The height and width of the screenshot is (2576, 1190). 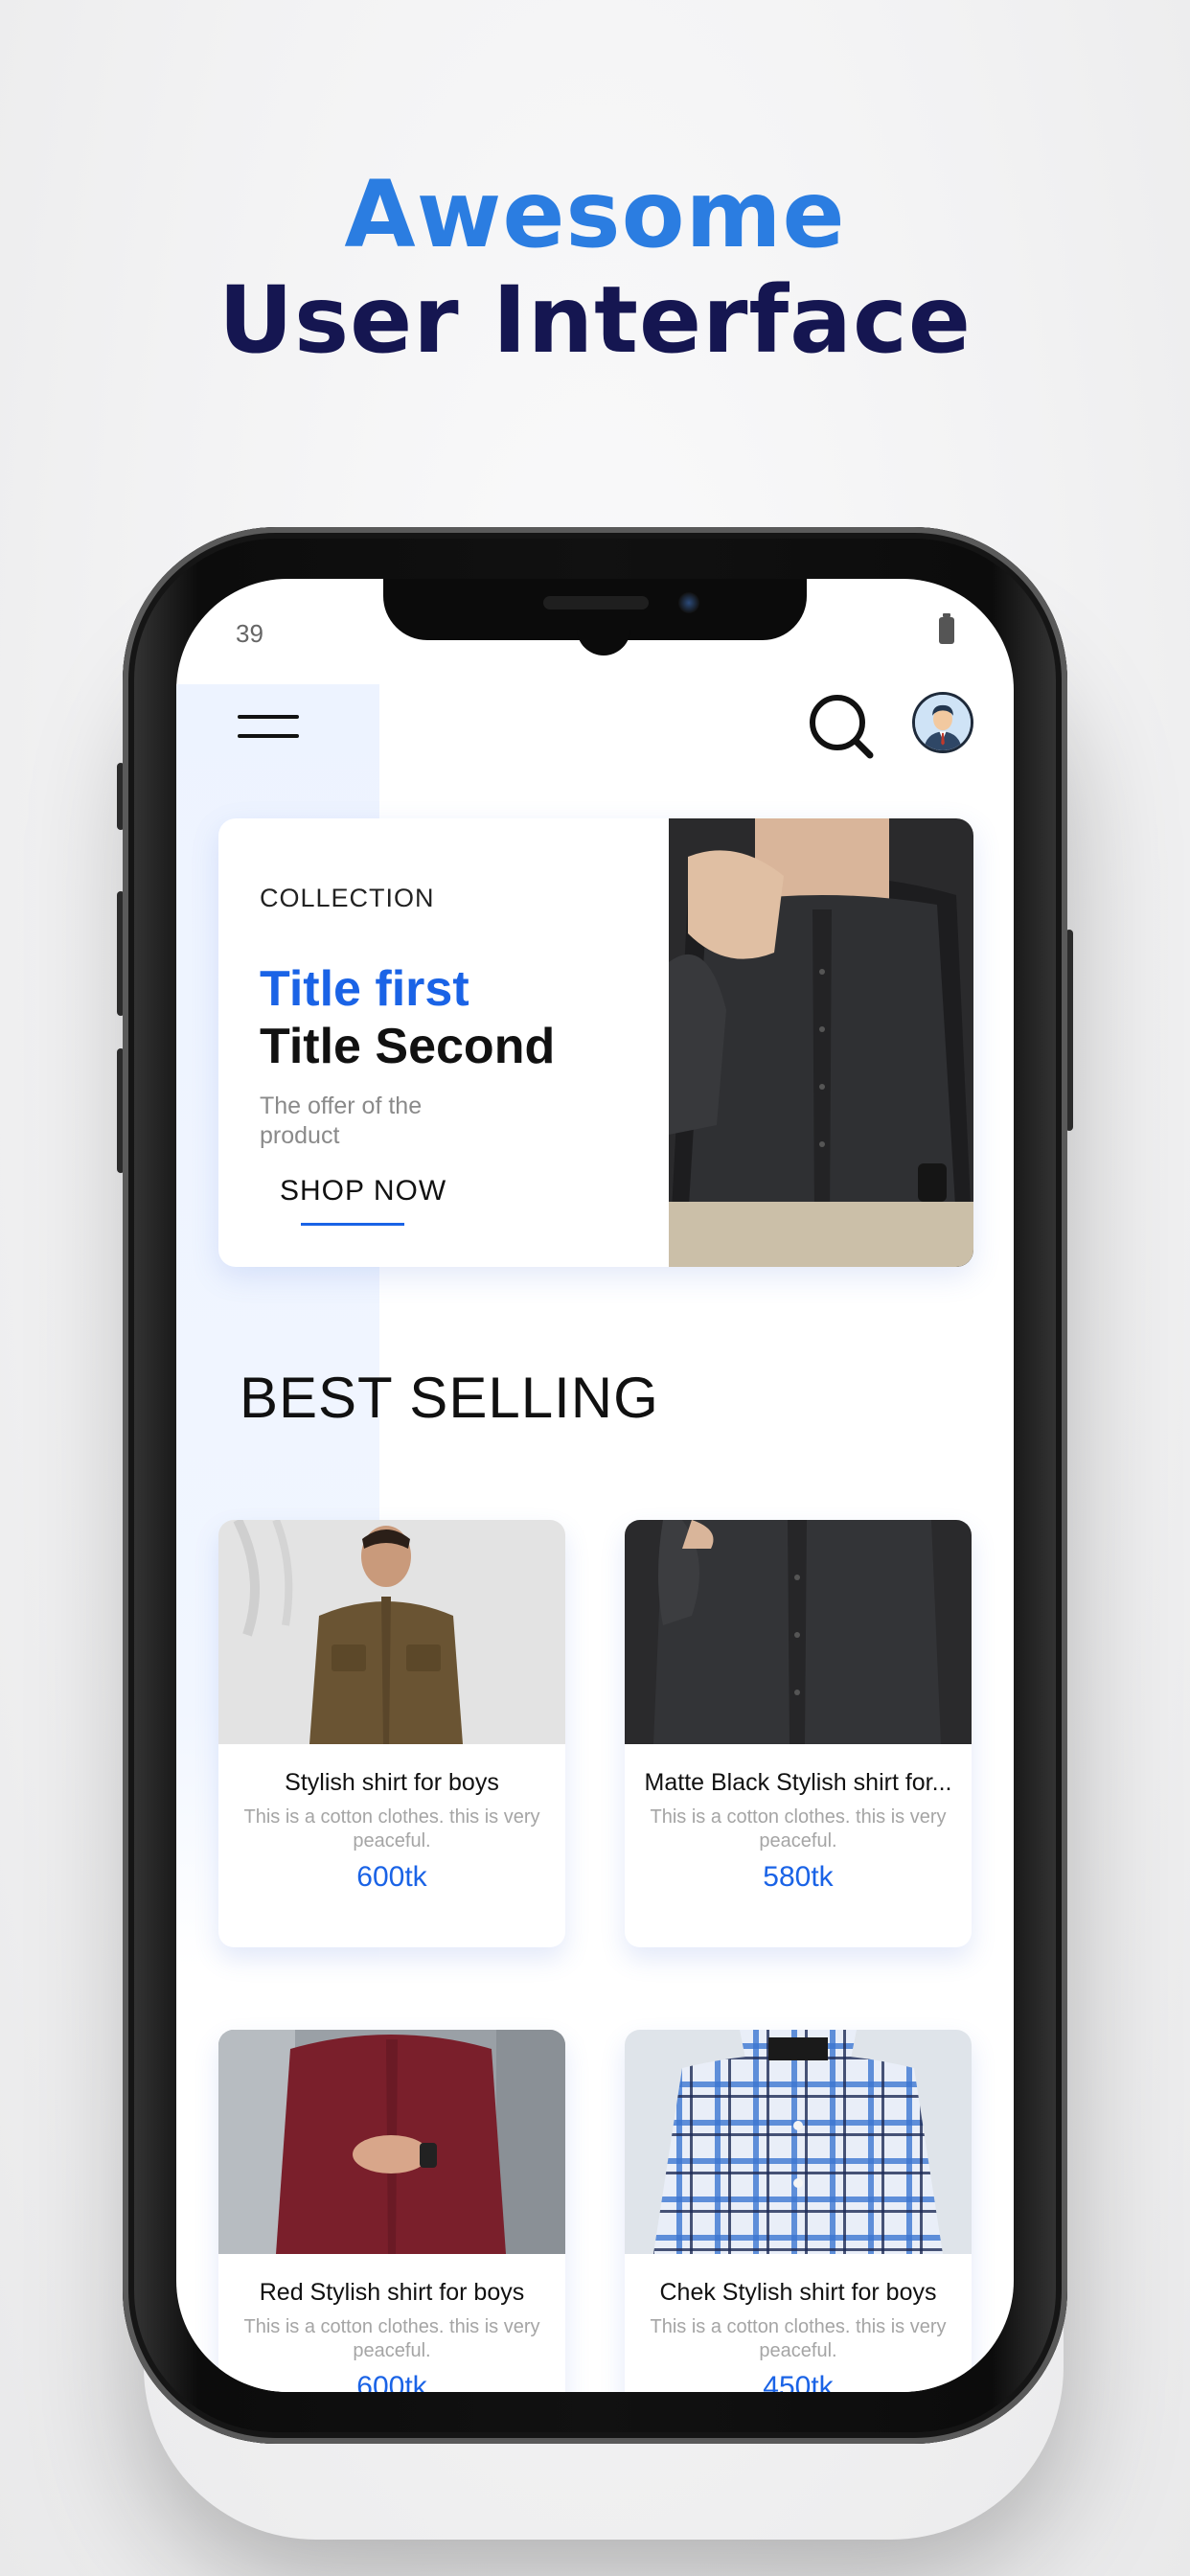 I want to click on shop-now-button: SHOP NOW, so click(x=363, y=1191).